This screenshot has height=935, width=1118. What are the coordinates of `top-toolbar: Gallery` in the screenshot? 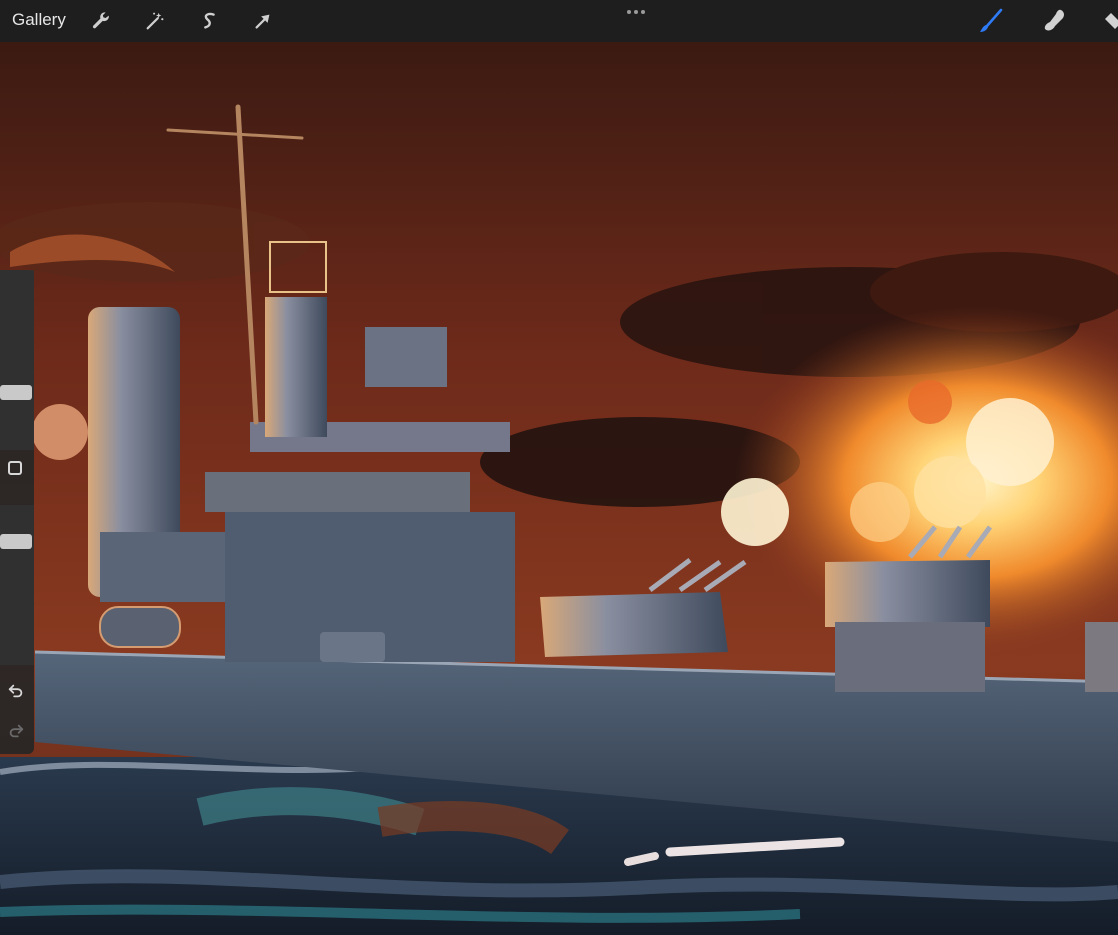 It's located at (559, 21).